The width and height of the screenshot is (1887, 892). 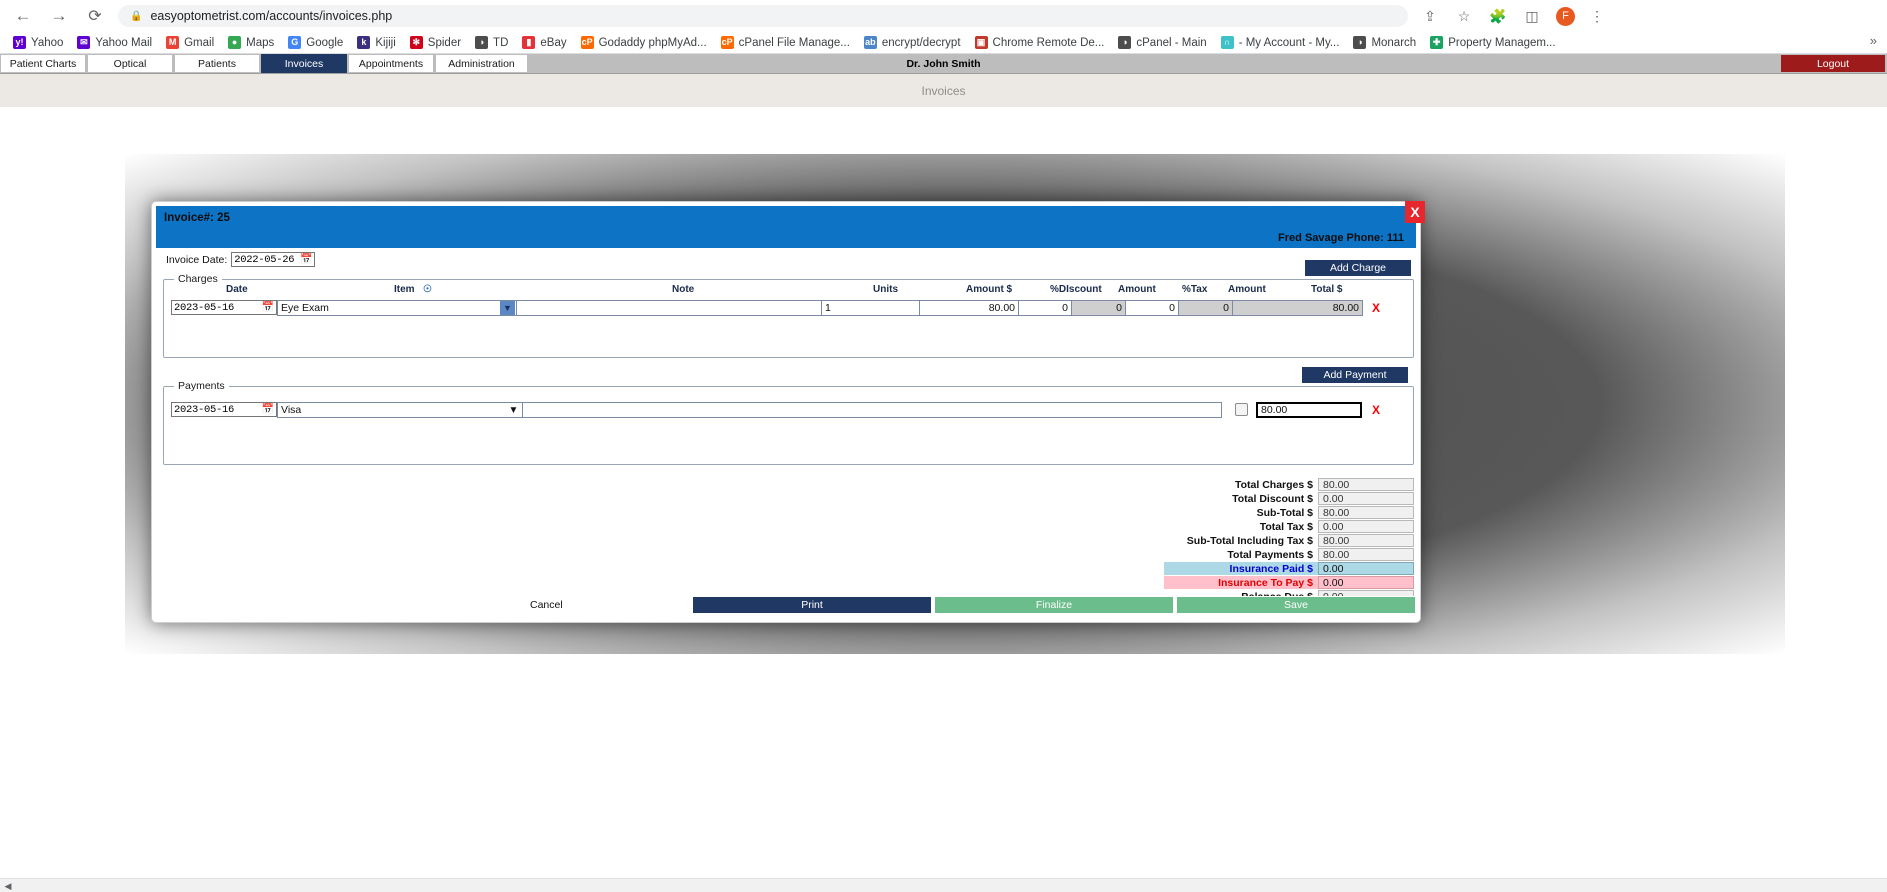 I want to click on bookmark-item: ✻ Spider, so click(x=435, y=43).